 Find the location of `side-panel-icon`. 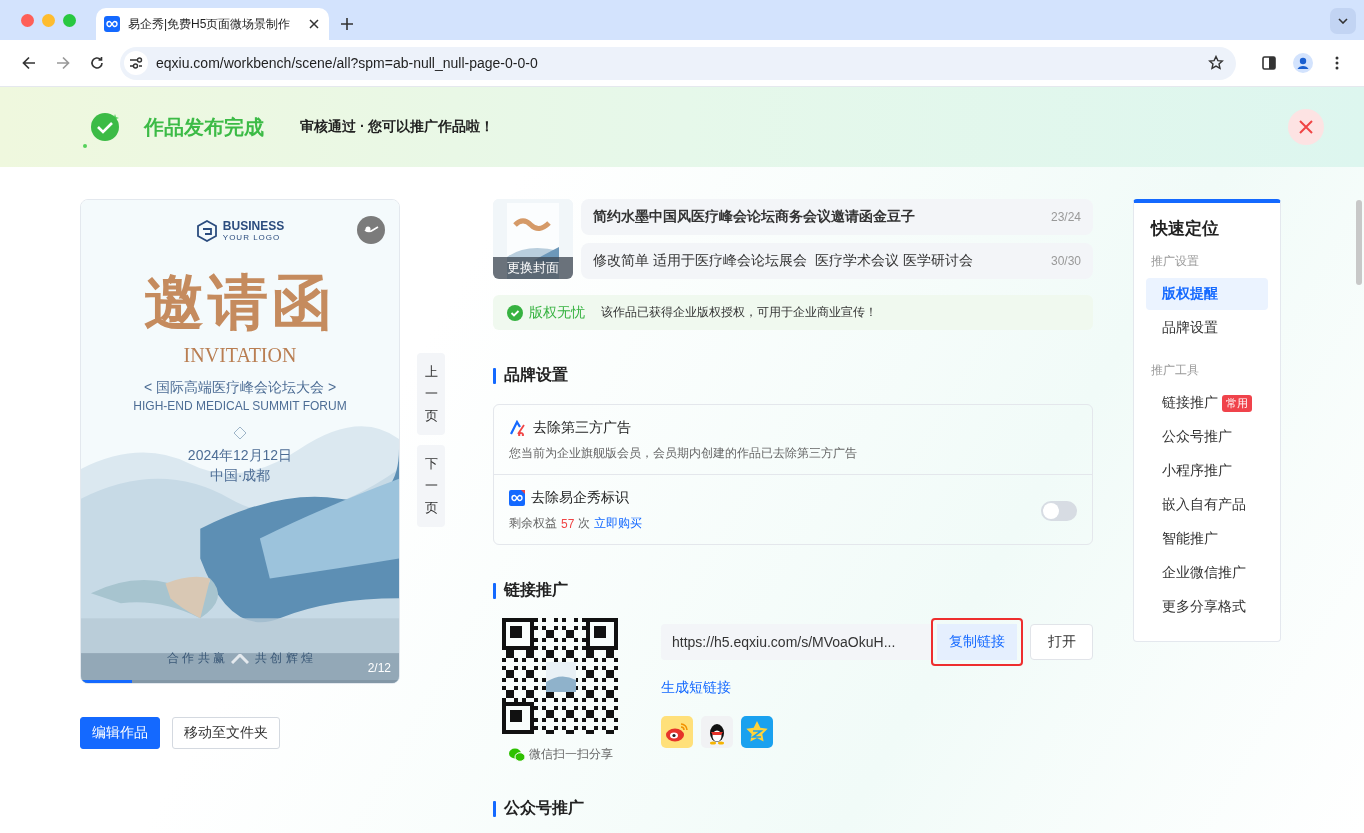

side-panel-icon is located at coordinates (1269, 63).